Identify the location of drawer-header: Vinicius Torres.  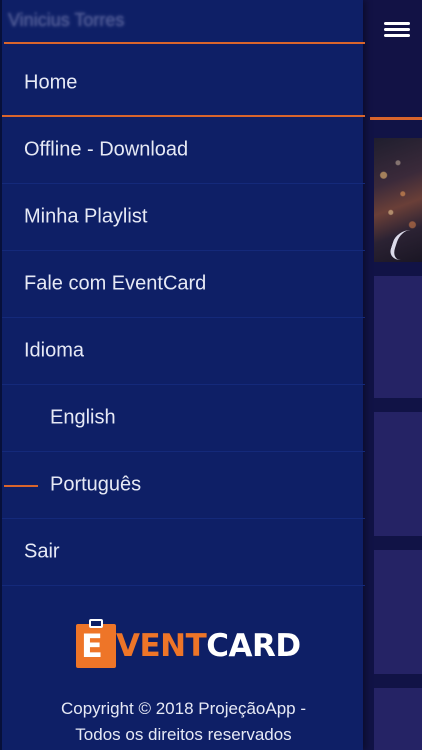
(183, 22).